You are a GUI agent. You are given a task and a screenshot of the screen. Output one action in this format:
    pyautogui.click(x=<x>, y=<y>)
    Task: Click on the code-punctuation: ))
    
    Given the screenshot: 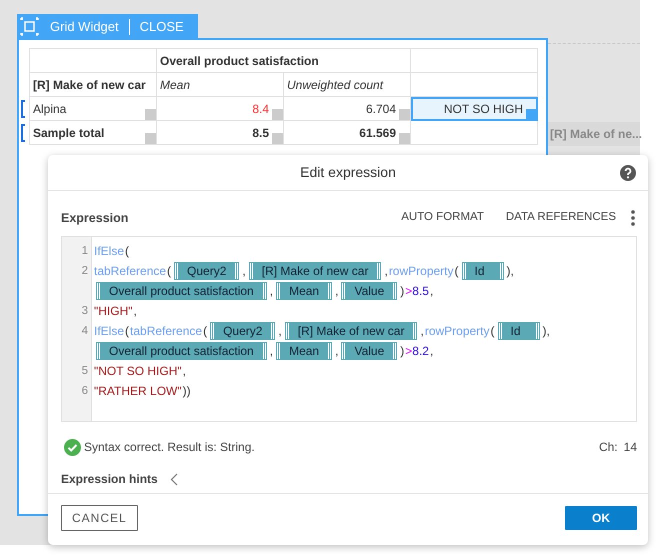 What is the action you would take?
    pyautogui.click(x=186, y=391)
    